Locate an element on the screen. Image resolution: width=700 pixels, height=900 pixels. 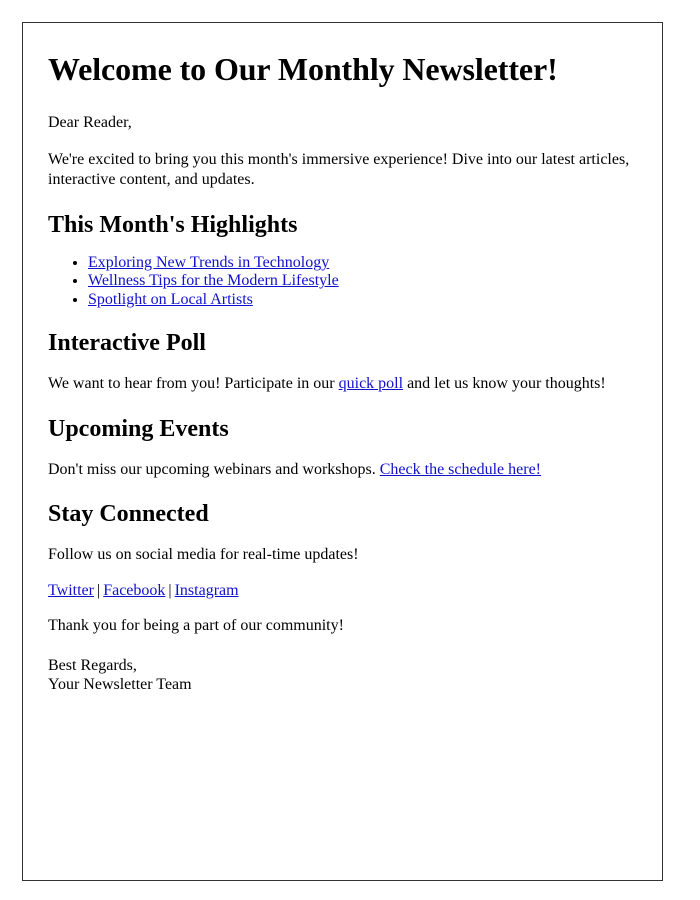
highlight-link-1: Exploring New Trends in Technology is located at coordinates (208, 262).